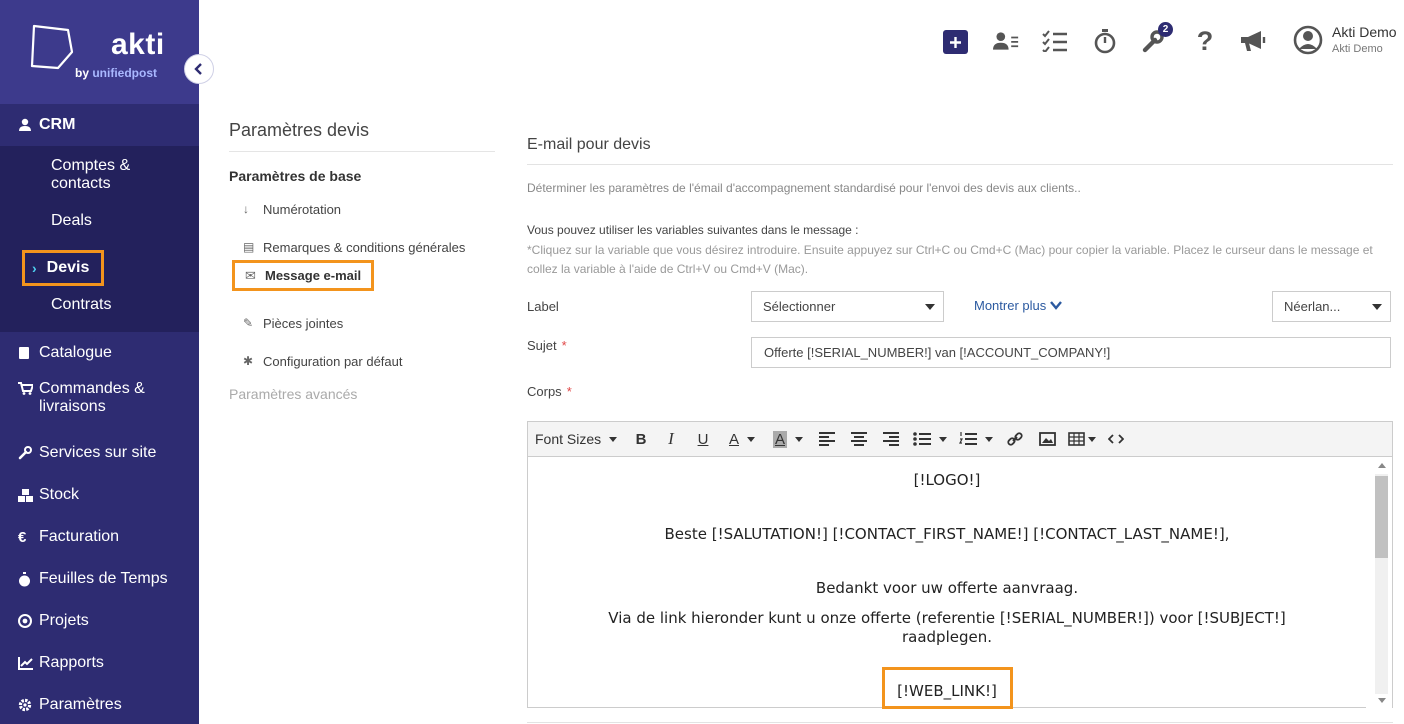 This screenshot has height=724, width=1404. Describe the element at coordinates (28, 453) in the screenshot. I see `wrench-icon` at that location.